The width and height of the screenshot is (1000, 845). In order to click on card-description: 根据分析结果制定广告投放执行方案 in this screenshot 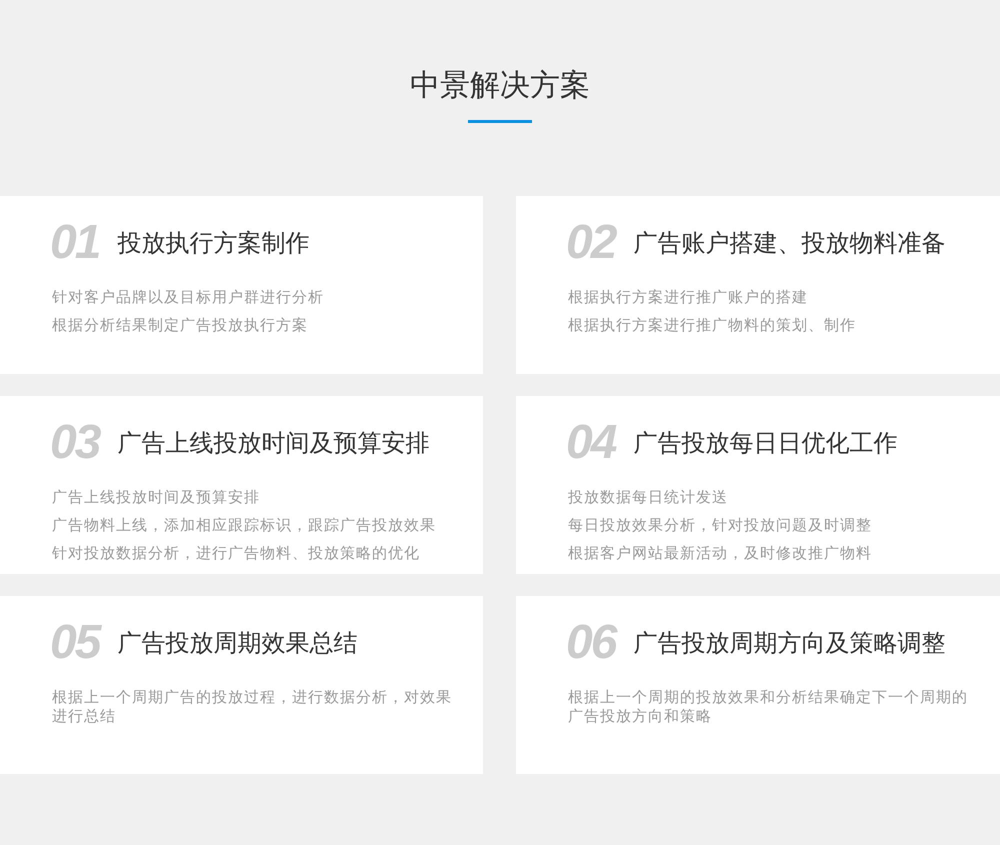, I will do `click(180, 325)`.